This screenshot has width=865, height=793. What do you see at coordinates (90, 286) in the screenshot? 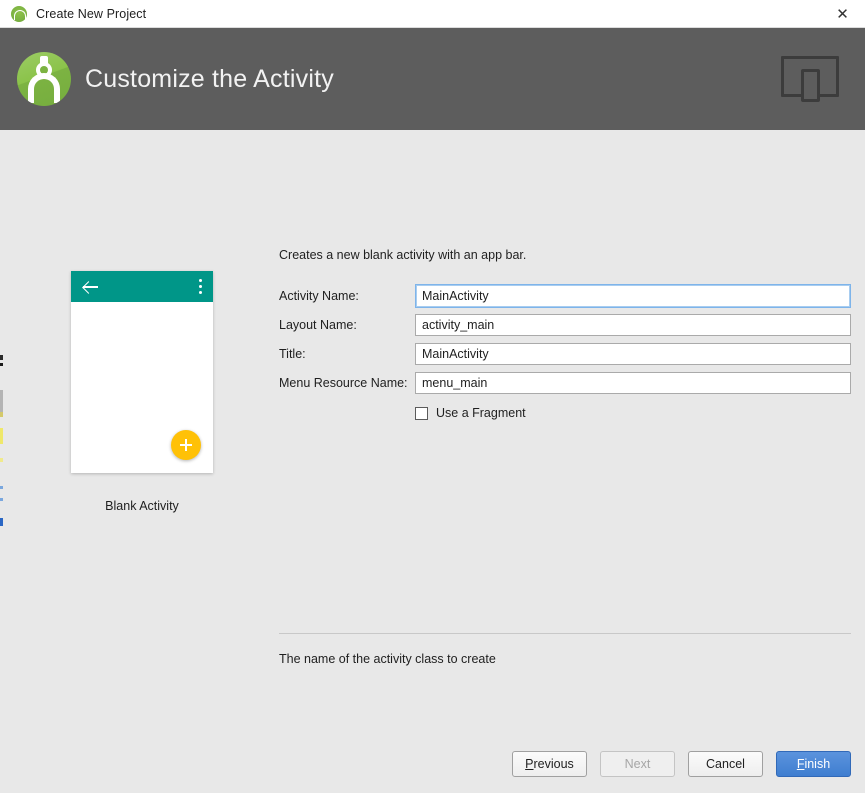
I see `back-arrow-icon` at bounding box center [90, 286].